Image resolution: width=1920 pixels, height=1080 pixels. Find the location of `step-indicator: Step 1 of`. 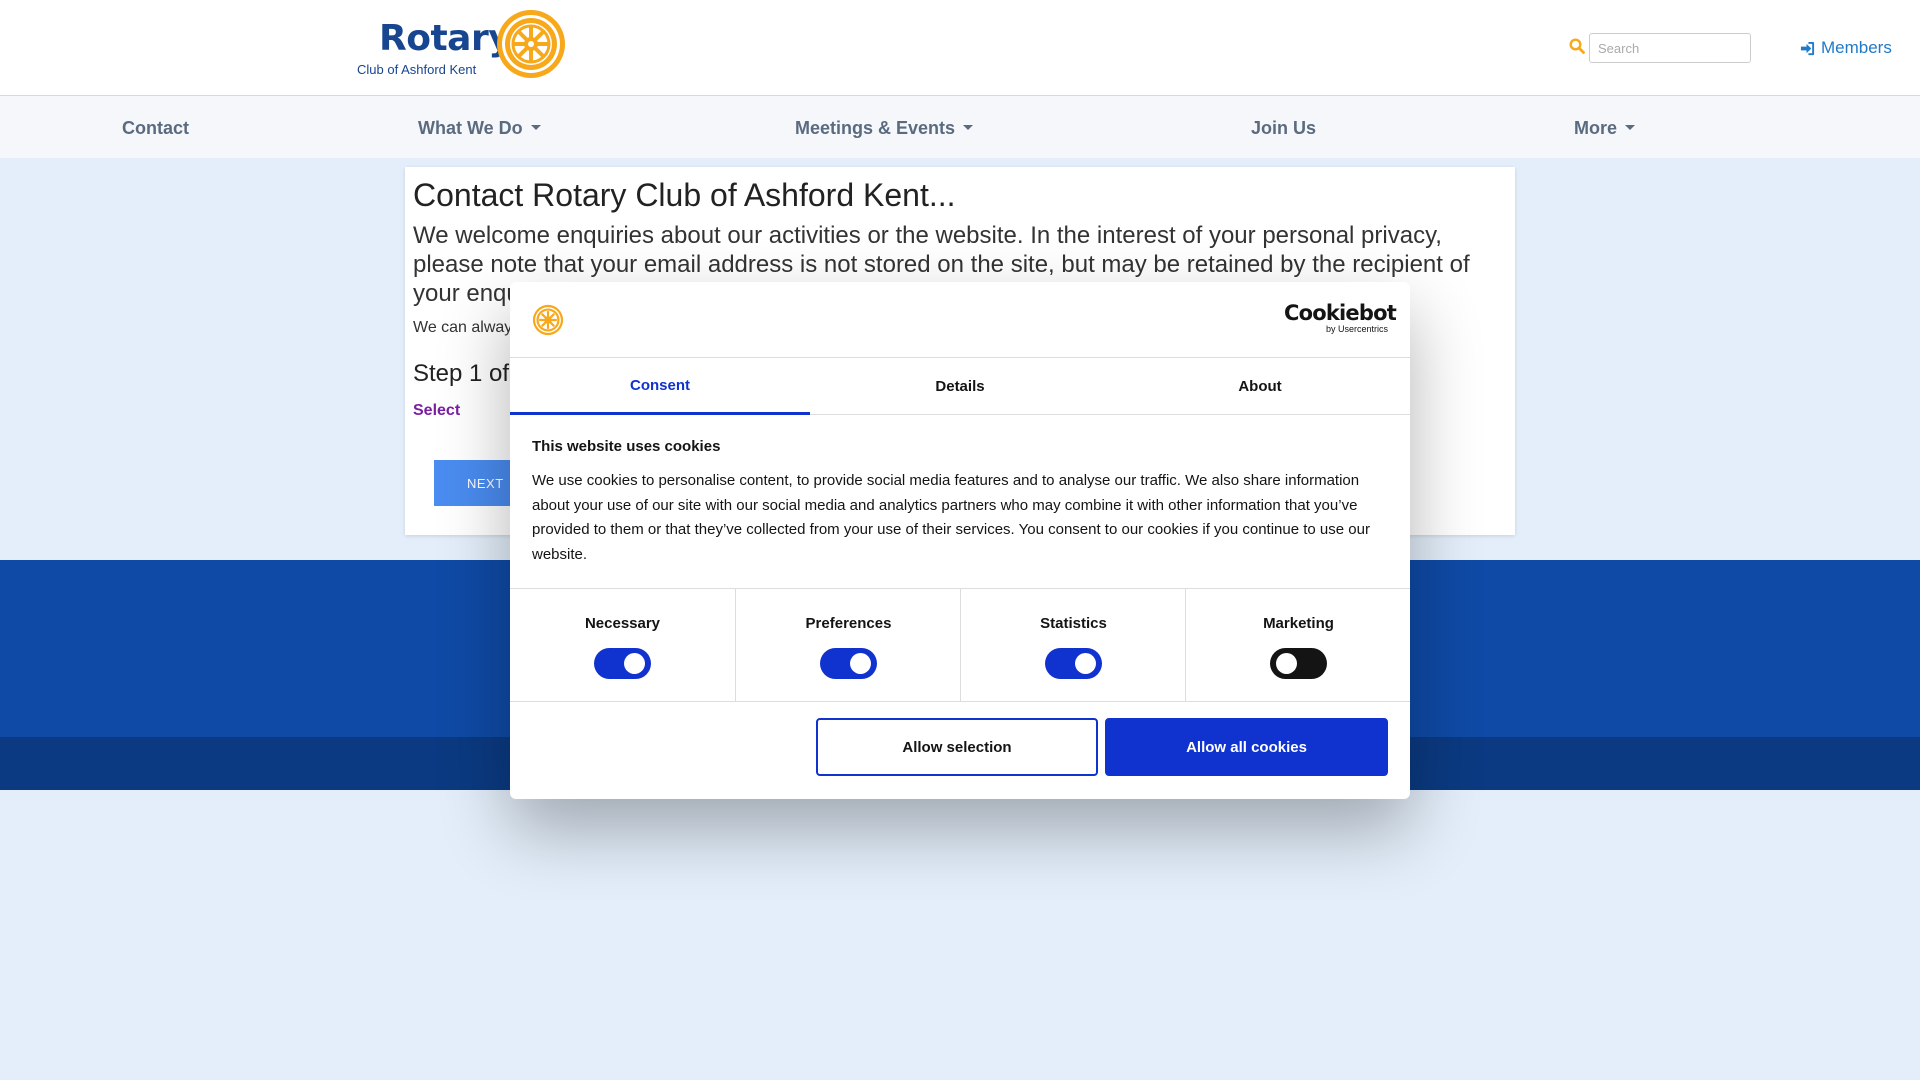

step-indicator: Step 1 of is located at coordinates (461, 373).